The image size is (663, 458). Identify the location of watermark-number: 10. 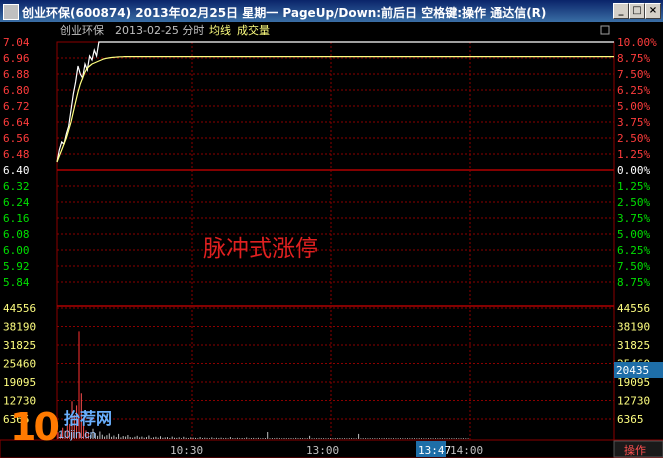
(35, 427).